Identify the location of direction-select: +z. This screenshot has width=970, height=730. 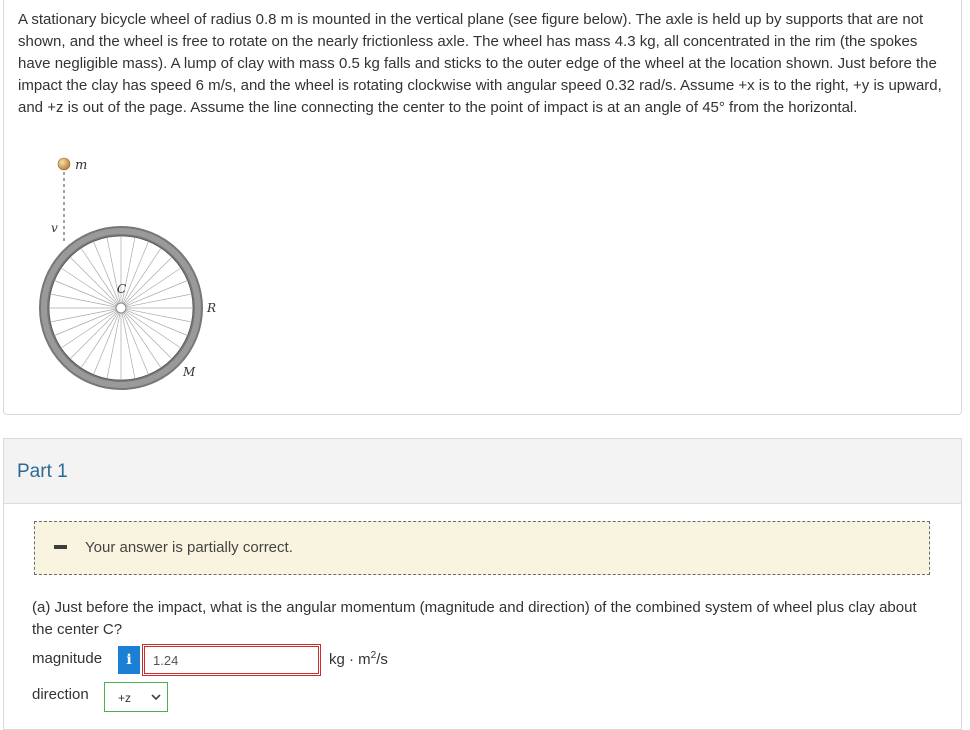
(136, 697).